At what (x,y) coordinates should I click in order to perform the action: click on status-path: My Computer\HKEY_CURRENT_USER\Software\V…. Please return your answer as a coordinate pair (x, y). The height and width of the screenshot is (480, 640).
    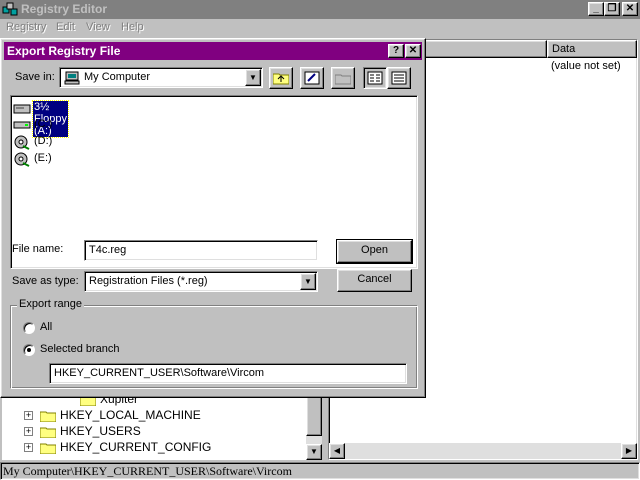
    Looking at the image, I should click on (147, 471).